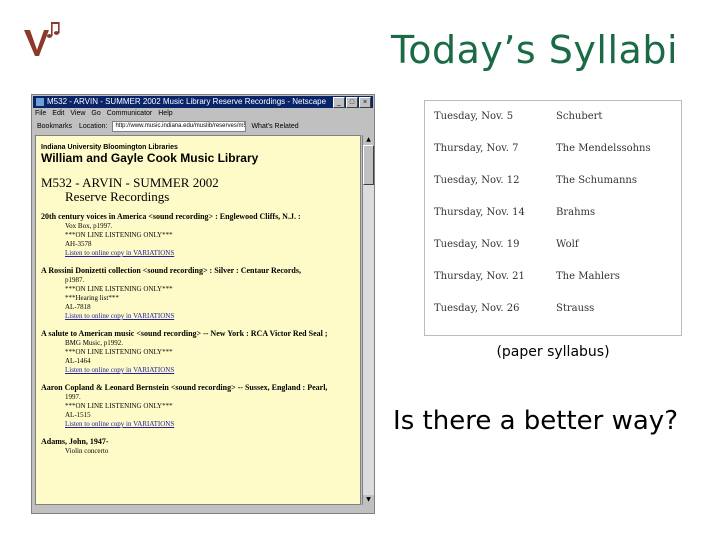 The width and height of the screenshot is (720, 540). What do you see at coordinates (368, 165) in the screenshot?
I see `scroll-thumb` at bounding box center [368, 165].